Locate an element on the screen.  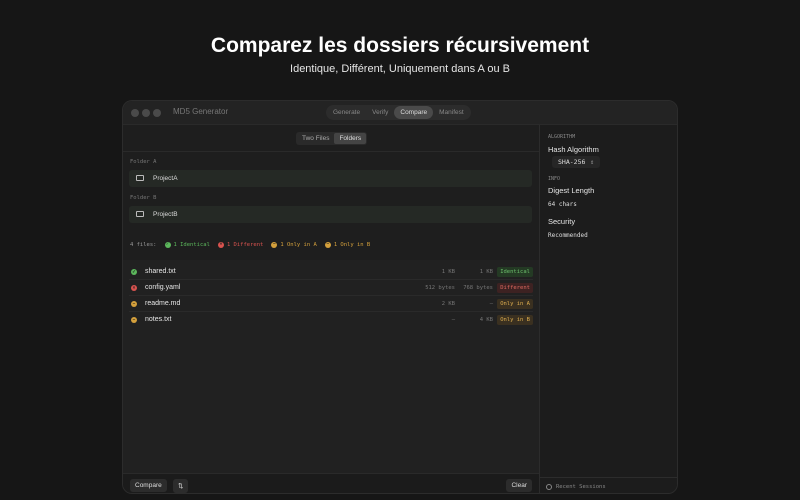
algorithm-caption: ALGORITHM is located at coordinates (562, 137).